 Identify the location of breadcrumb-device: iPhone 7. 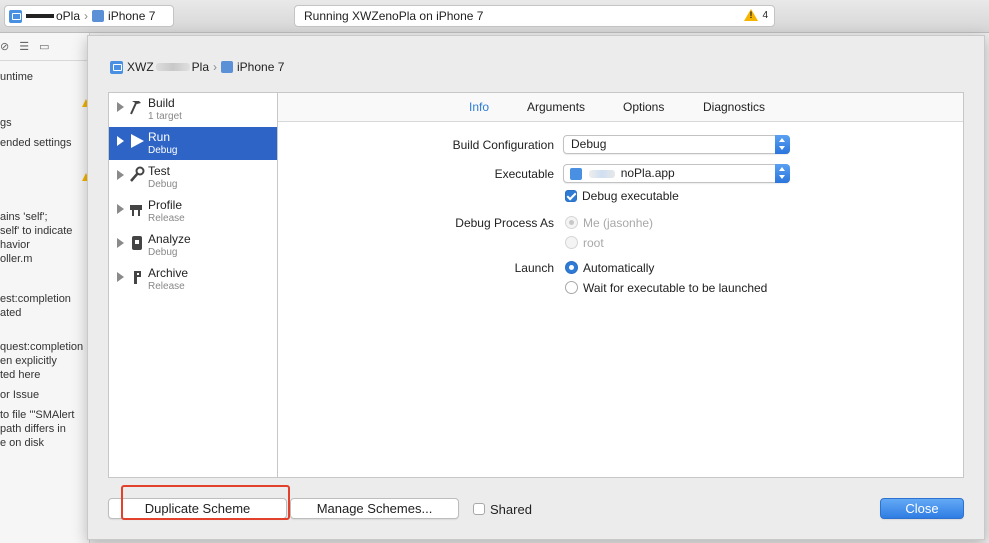
(261, 67).